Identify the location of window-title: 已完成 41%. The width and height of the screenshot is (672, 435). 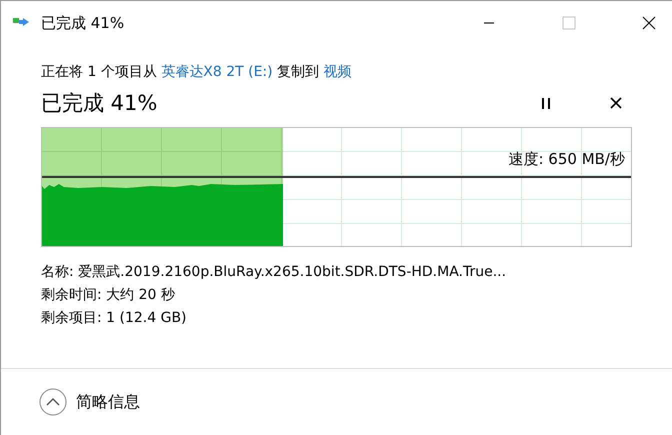
(83, 23).